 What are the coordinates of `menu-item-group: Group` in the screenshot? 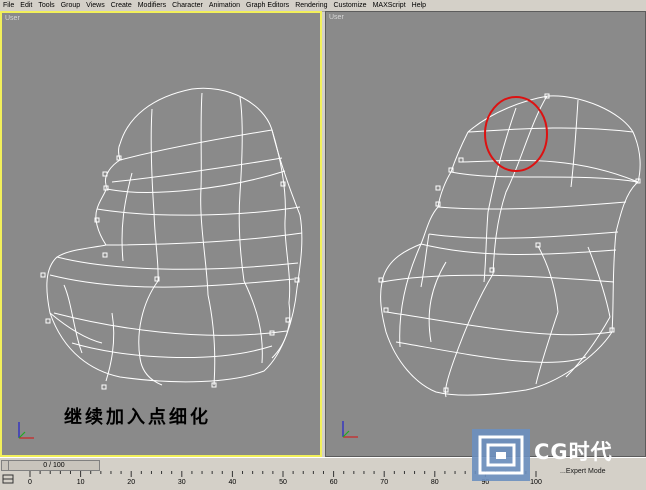 It's located at (70, 6).